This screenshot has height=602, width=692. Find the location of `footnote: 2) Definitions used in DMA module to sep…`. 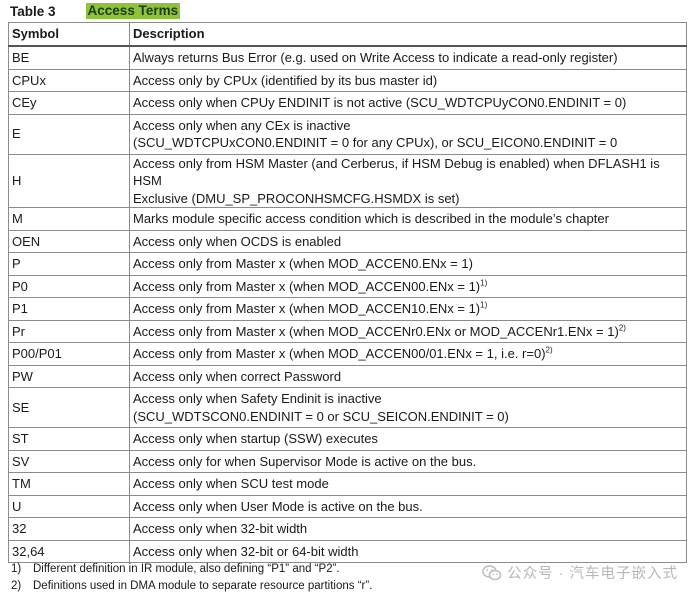

footnote: 2) Definitions used in DMA module to sep… is located at coordinates (191, 586).